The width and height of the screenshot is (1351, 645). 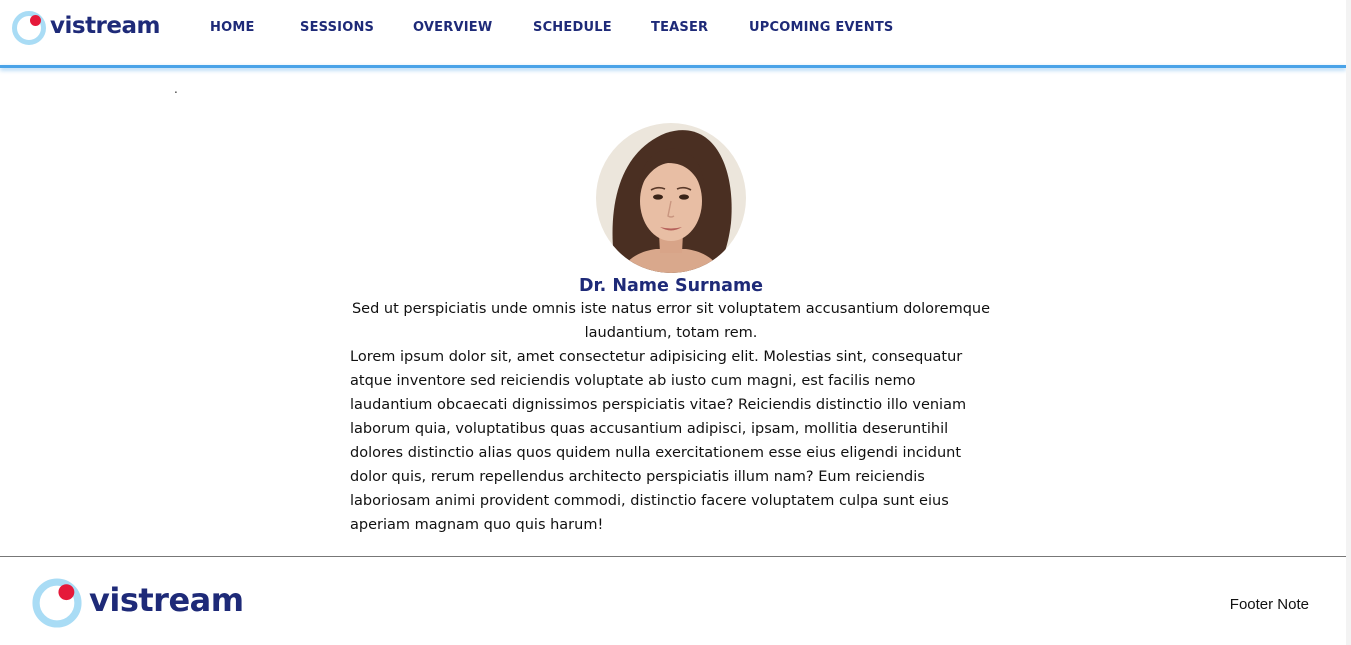 What do you see at coordinates (673, 66) in the screenshot?
I see `header-divider` at bounding box center [673, 66].